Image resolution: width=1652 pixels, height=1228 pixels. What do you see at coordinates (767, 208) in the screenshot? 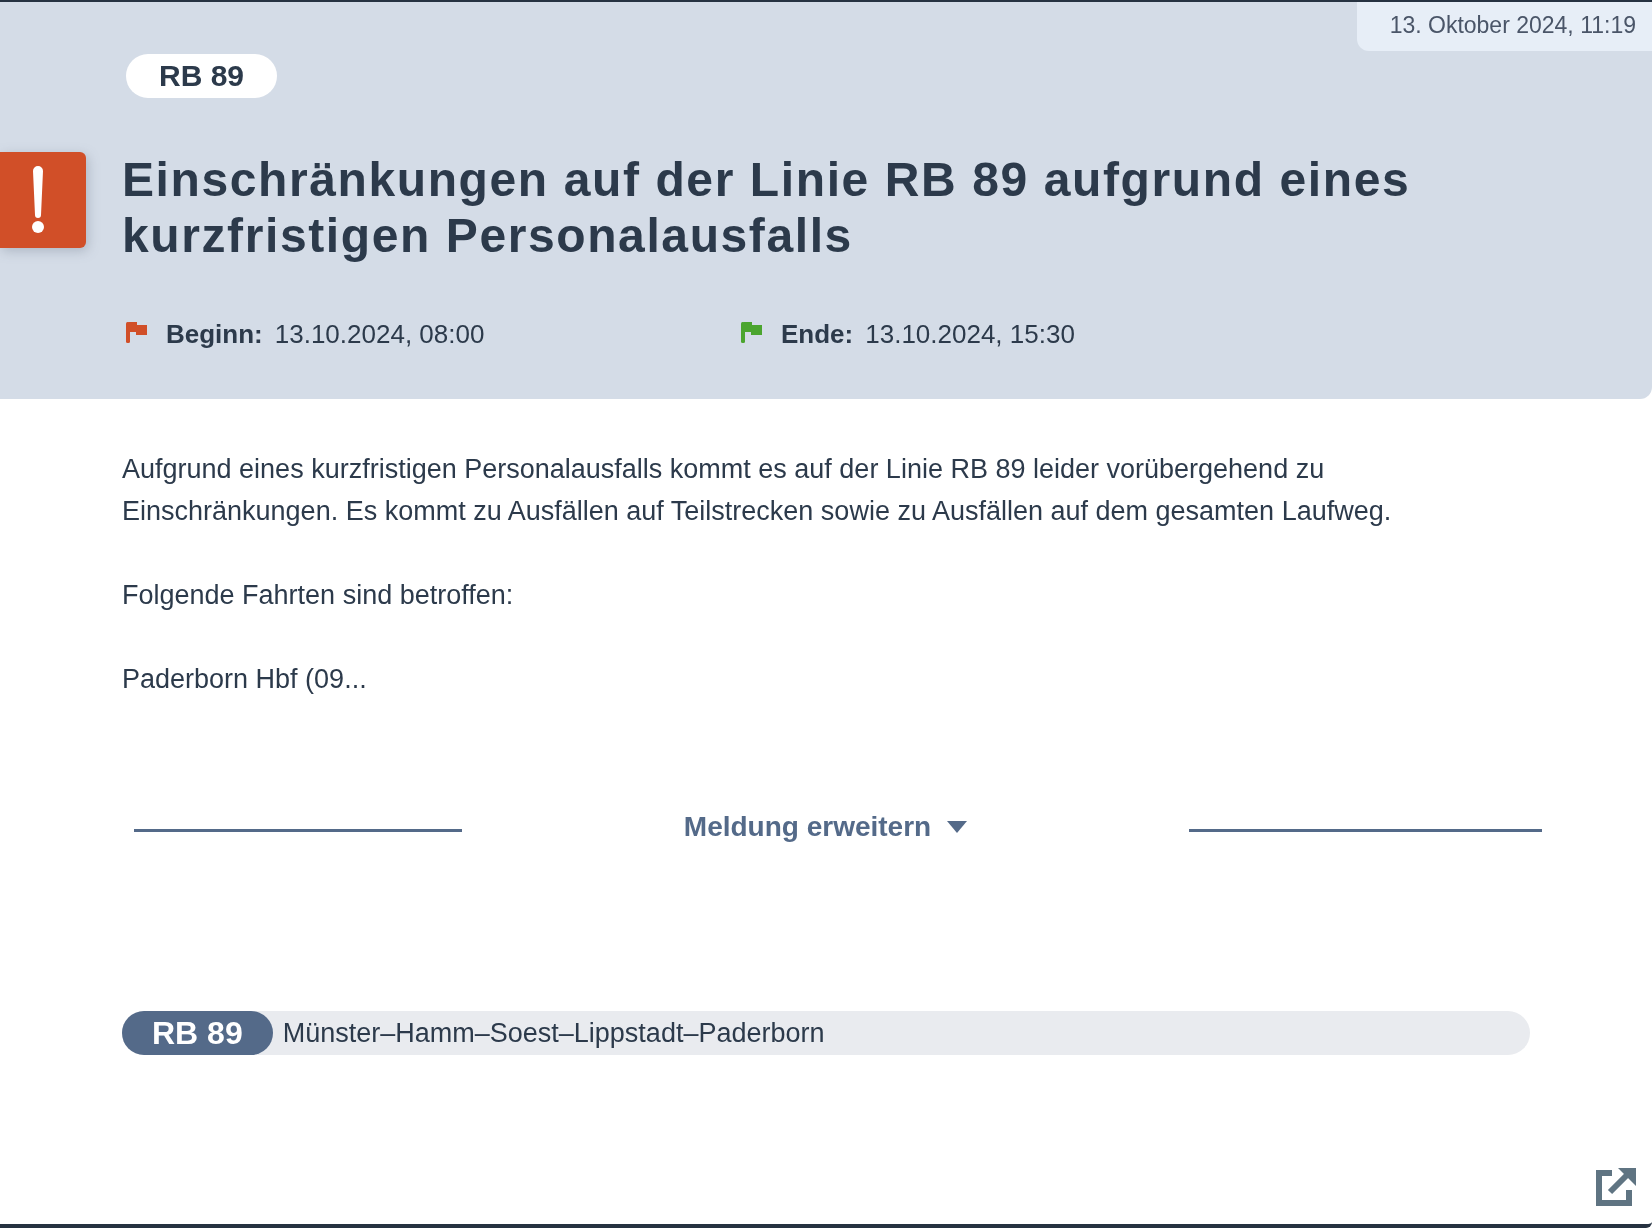
I see `alert-title: Einschränkungen auf der Linie RB 89 aufgrund eines kurzfristigen Personalausfalls` at bounding box center [767, 208].